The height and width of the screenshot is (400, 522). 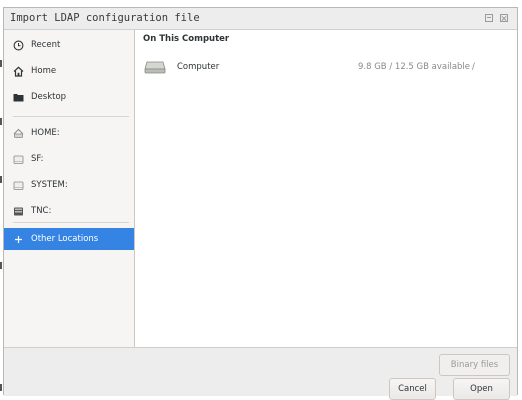 I want to click on cancel-button: Cancel, so click(x=412, y=389).